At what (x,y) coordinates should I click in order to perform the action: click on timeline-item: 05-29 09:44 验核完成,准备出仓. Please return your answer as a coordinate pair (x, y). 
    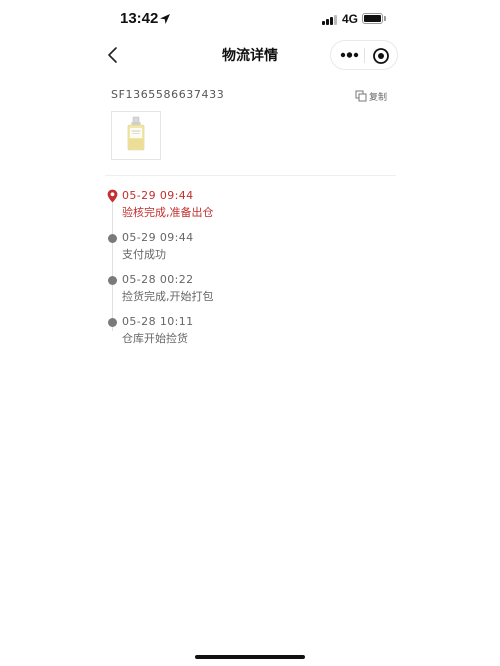
    Looking at the image, I should click on (249, 207).